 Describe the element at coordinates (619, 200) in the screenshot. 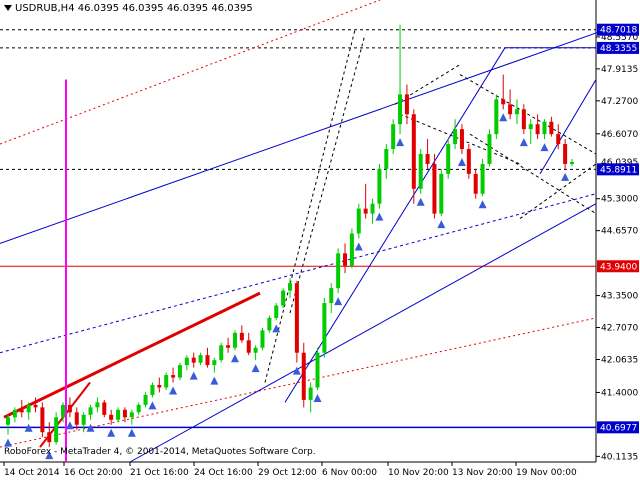

I see `price-tick-label: 45.3000` at that location.